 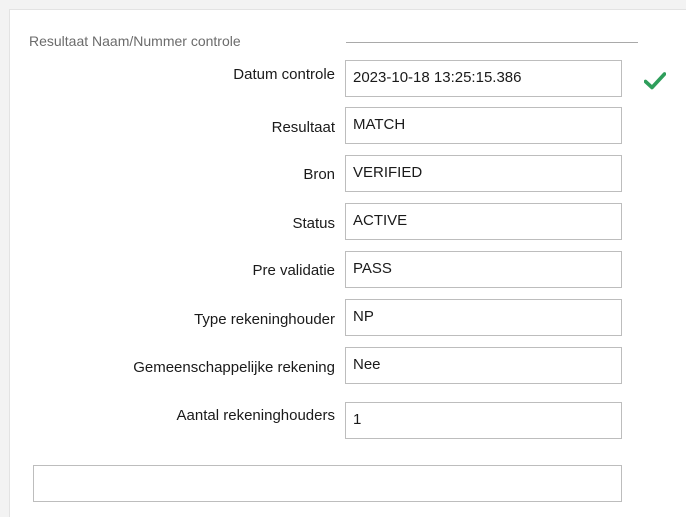 I want to click on label-datum-controle: Datum controle, so click(x=284, y=74).